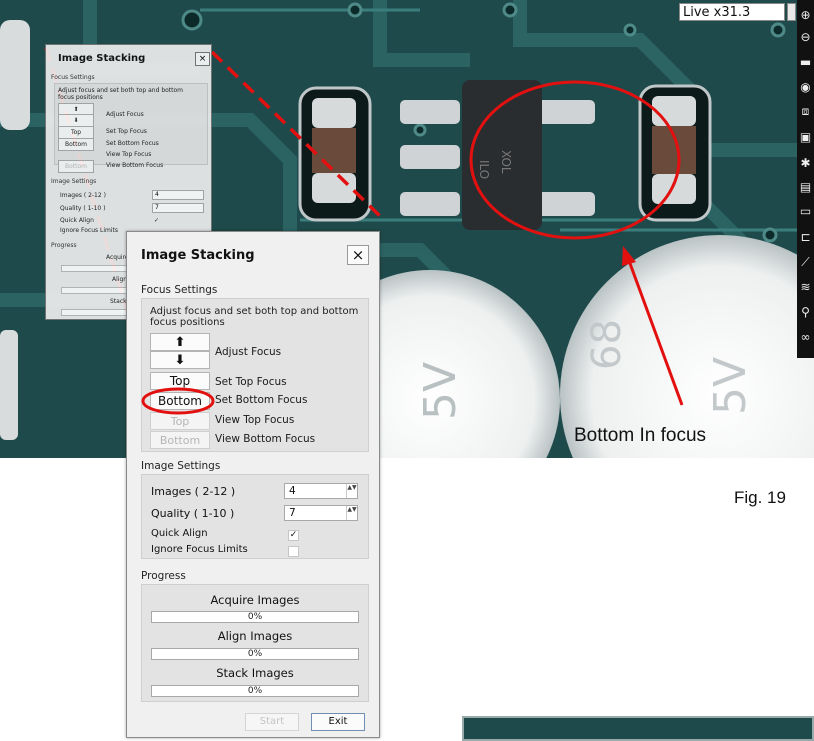  What do you see at coordinates (292, 513) in the screenshot?
I see `quality-value: 7` at bounding box center [292, 513].